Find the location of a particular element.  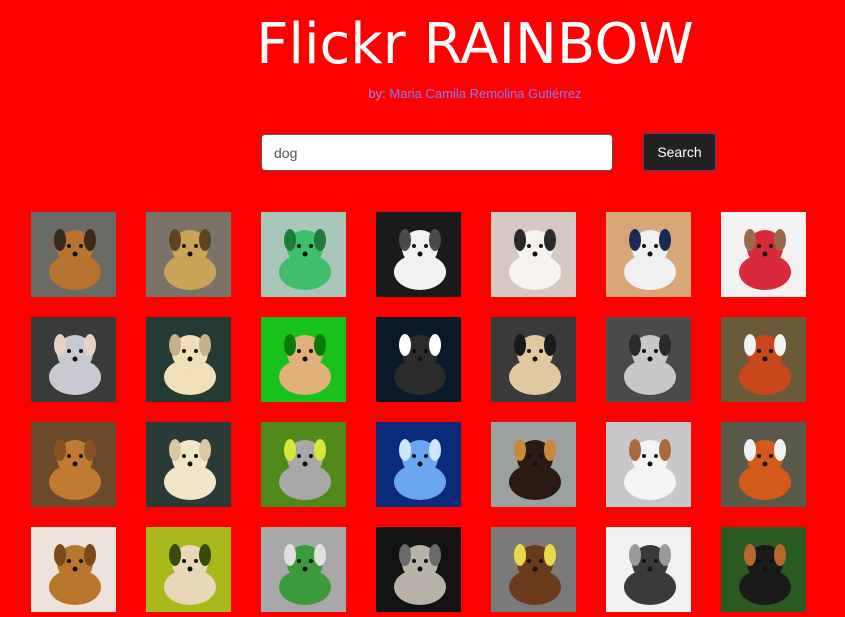

byline-prefix: by: is located at coordinates (379, 93).